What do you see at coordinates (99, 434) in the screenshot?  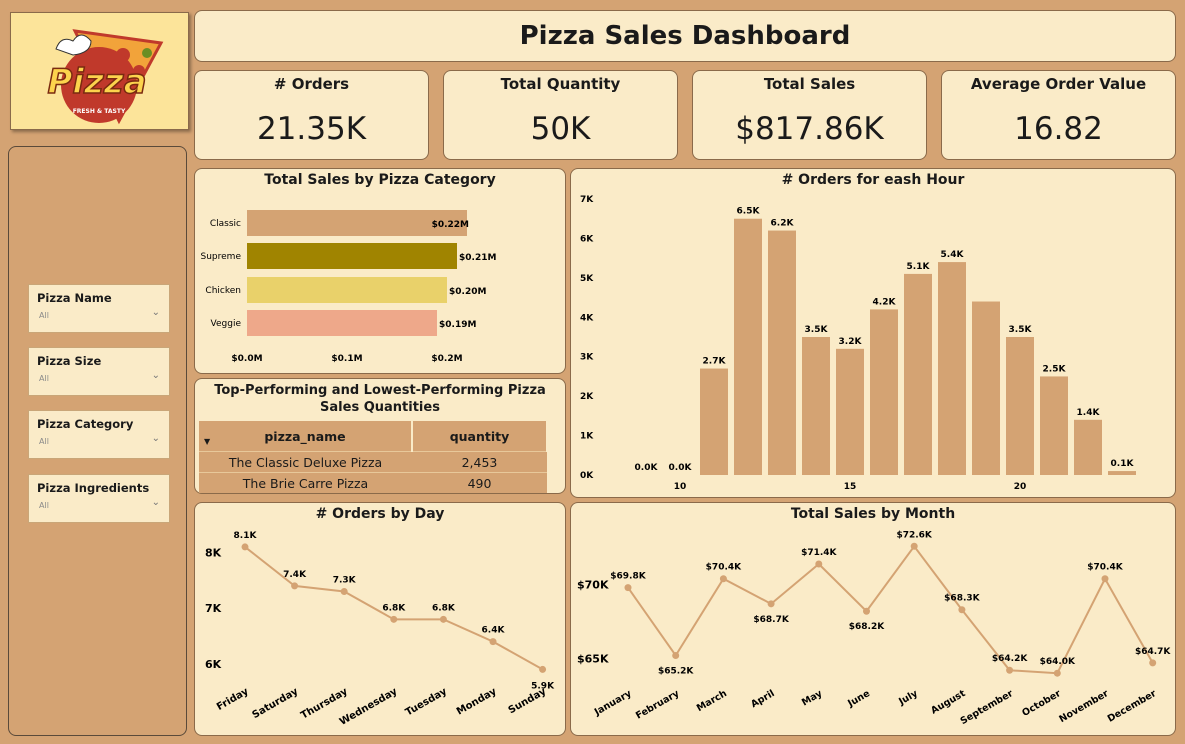 I see `slicer-pizza-category: Pizza Category All ⌄` at bounding box center [99, 434].